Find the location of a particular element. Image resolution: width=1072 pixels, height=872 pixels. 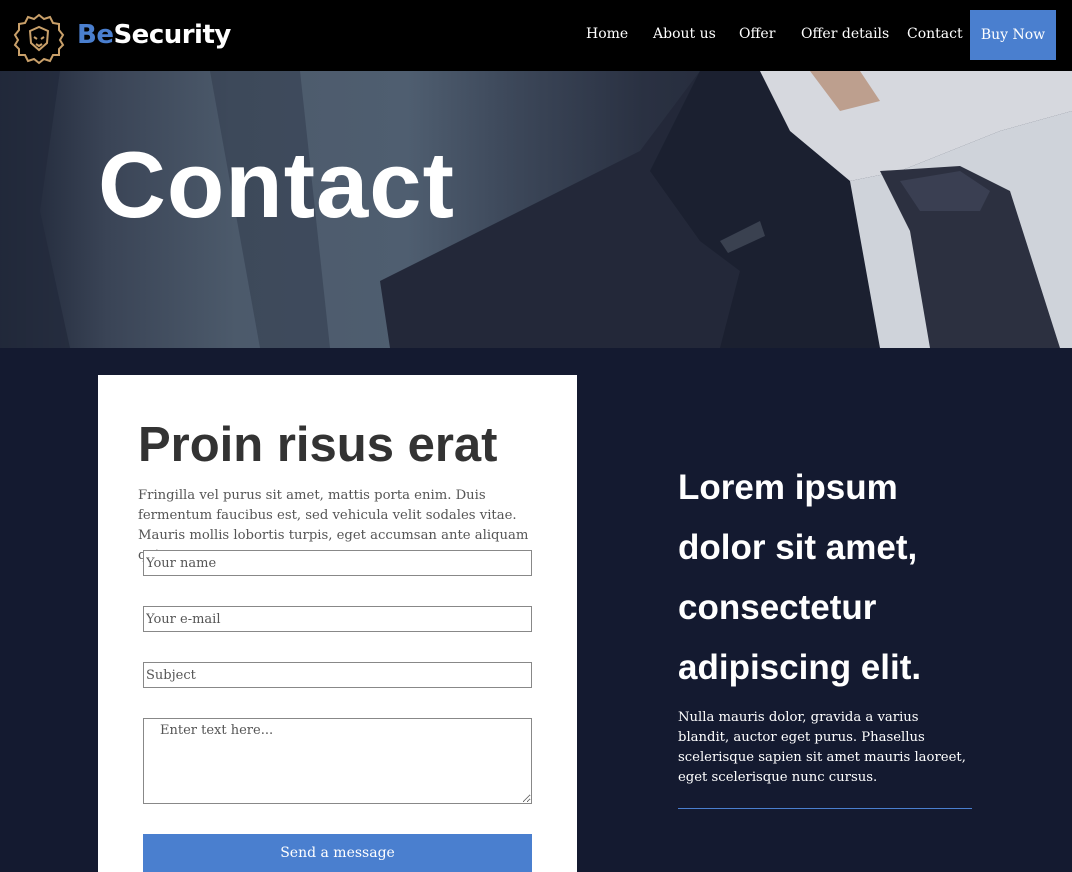

lion-head-icon is located at coordinates (39, 39).